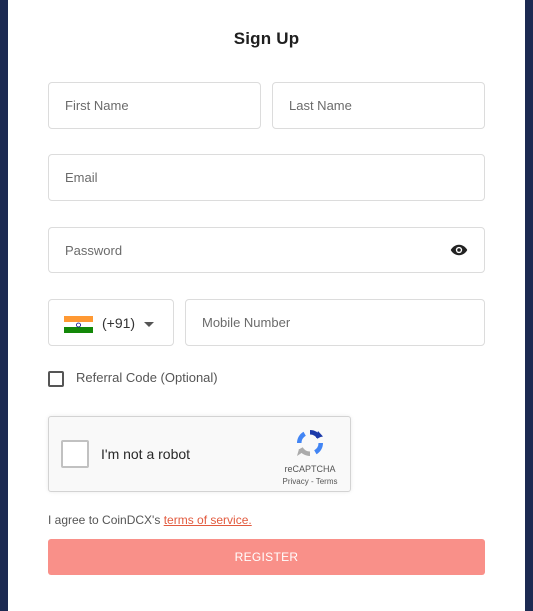  I want to click on first-name-input, so click(154, 105).